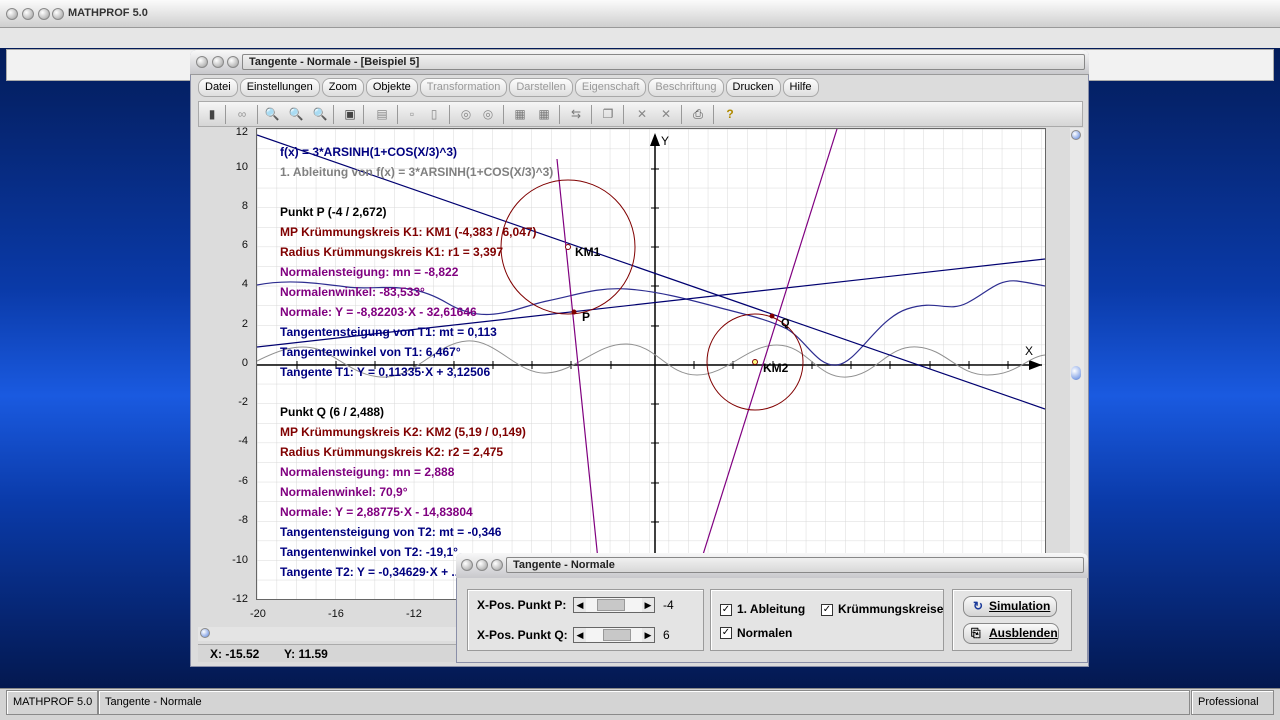  Describe the element at coordinates (666, 635) in the screenshot. I see `slider-q-value: 6` at that location.